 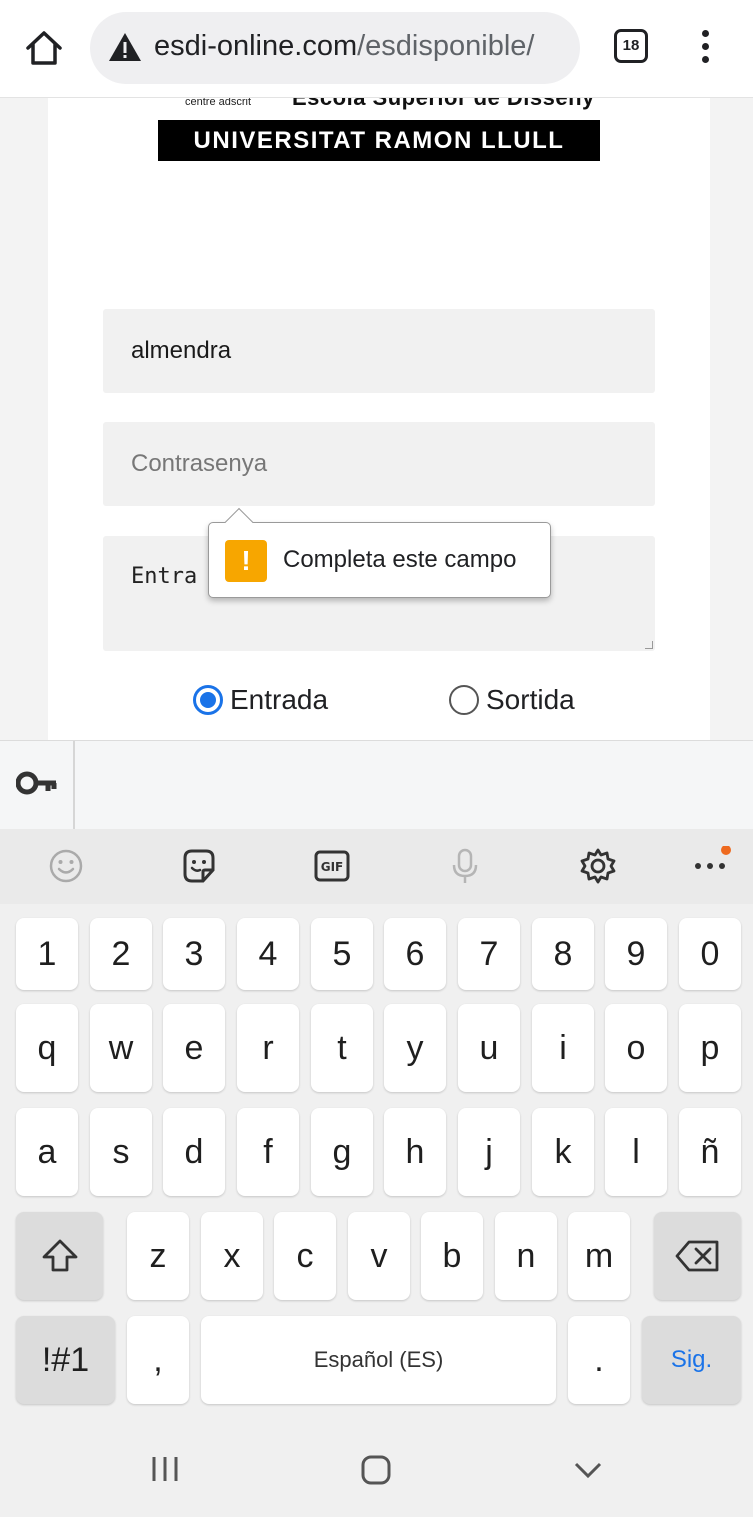 I want to click on autofill-bar, so click(x=376, y=785).